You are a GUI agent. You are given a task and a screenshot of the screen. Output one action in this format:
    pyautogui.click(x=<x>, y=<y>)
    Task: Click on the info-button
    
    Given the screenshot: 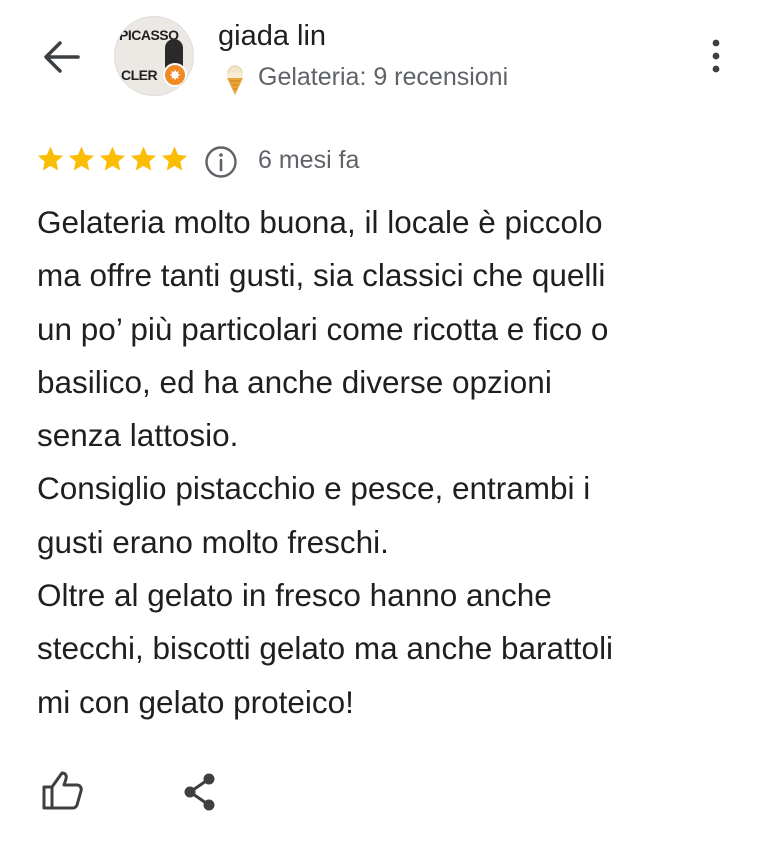 What is the action you would take?
    pyautogui.click(x=221, y=162)
    